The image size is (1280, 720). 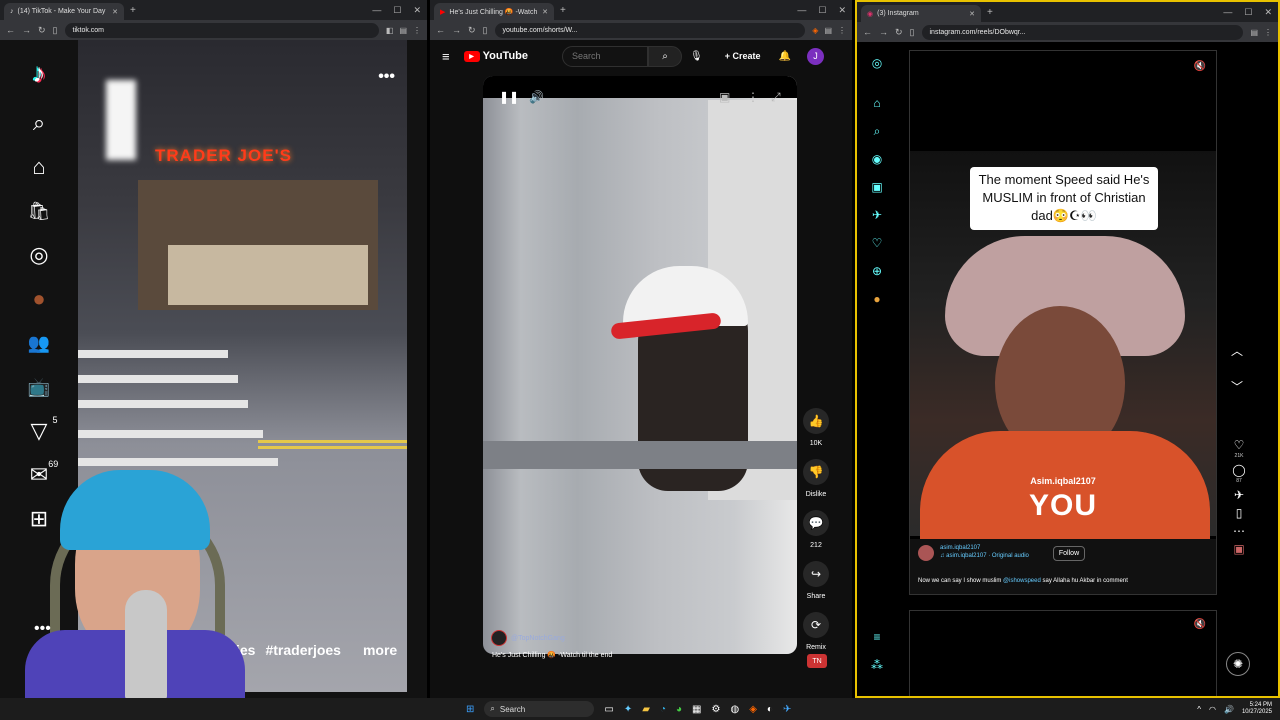 What do you see at coordinates (753, 709) in the screenshot?
I see `brave-icon: ◈` at bounding box center [753, 709].